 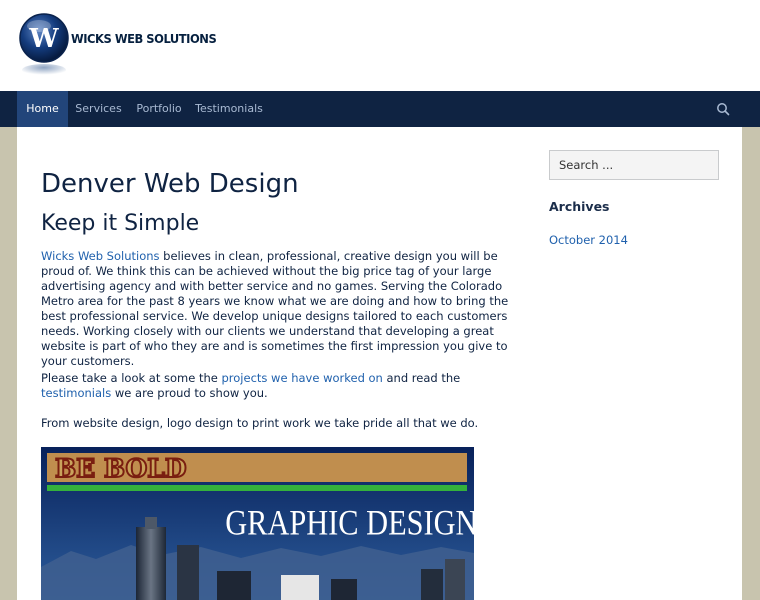 I want to click on main-navigation: Home Services Portfolio Testimonials, so click(x=380, y=109).